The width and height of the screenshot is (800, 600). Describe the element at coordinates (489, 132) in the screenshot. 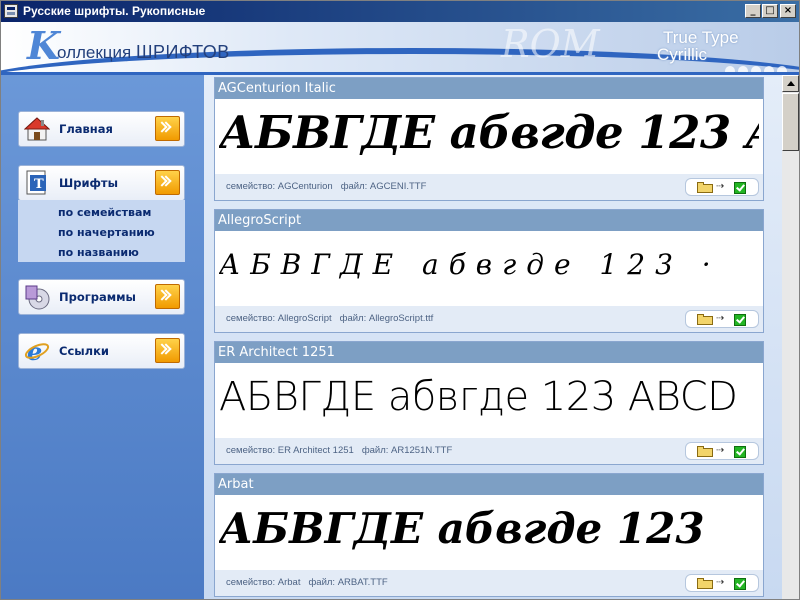

I see `font-sample: АБВГДЕ абвгде 123 AB` at that location.